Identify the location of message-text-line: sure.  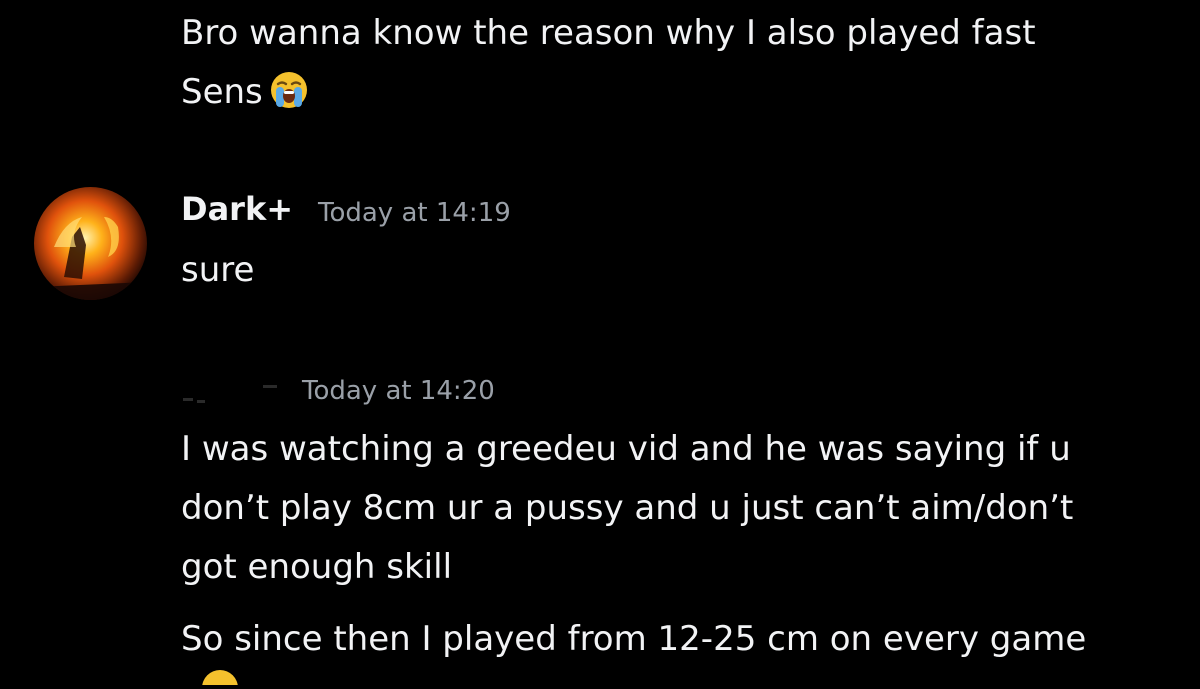
(218, 270).